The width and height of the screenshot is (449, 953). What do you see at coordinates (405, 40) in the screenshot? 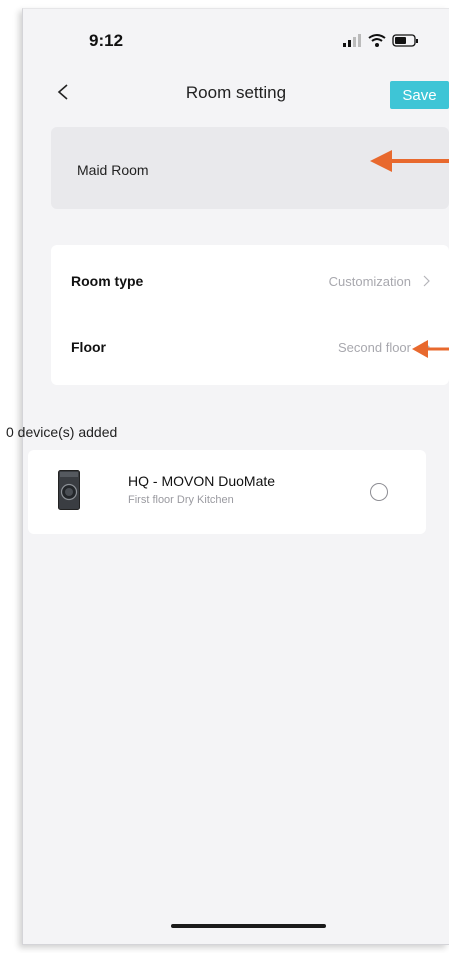
I see `battery-icon` at bounding box center [405, 40].